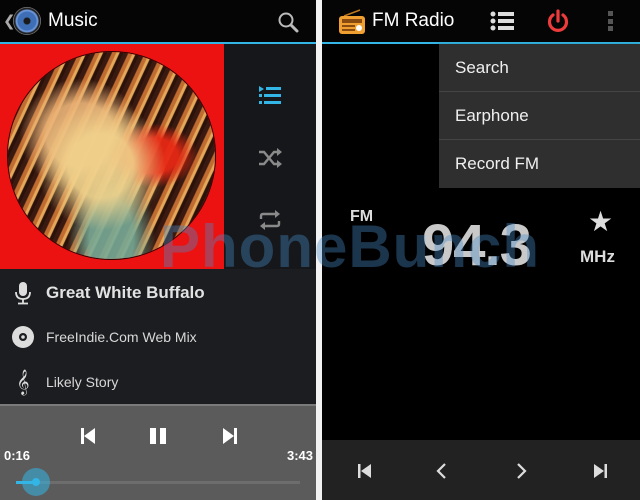 This screenshot has height=500, width=640. Describe the element at coordinates (600, 471) in the screenshot. I see `seek-next-station-button` at that location.